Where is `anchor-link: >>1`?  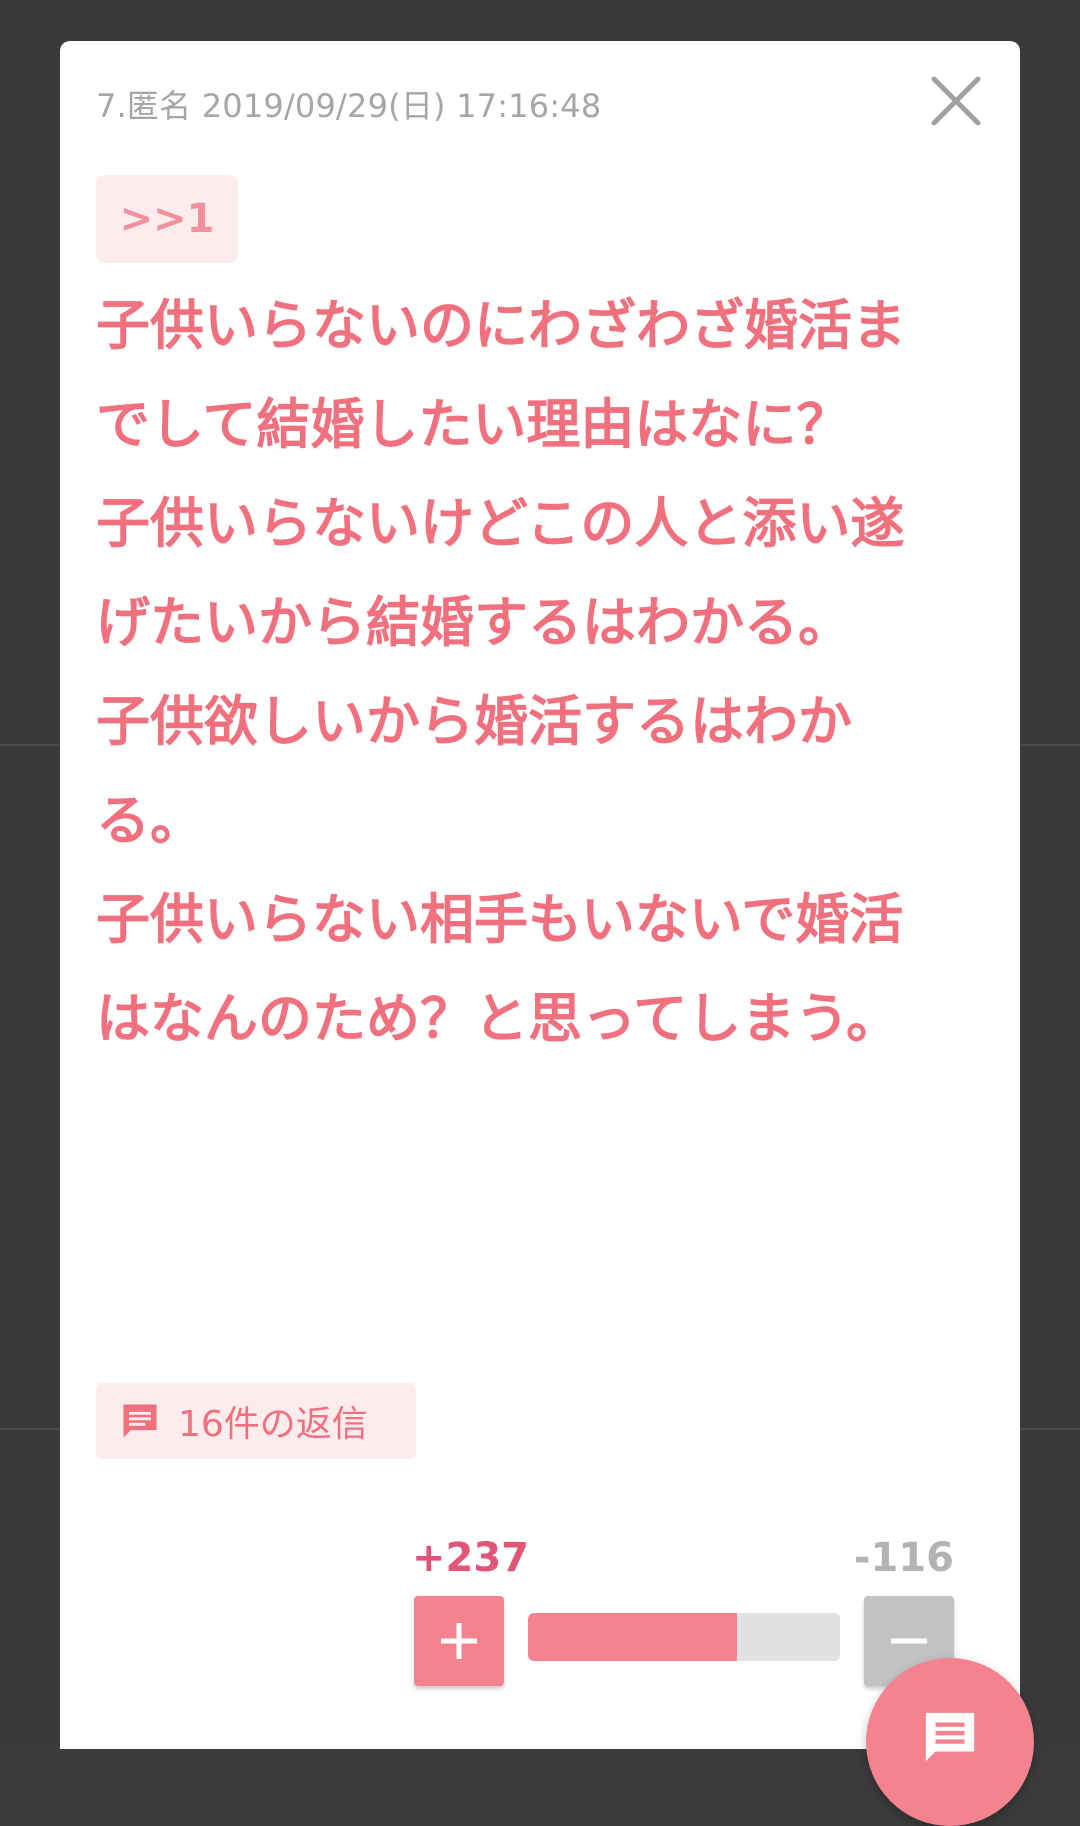
anchor-link: >>1 is located at coordinates (167, 219).